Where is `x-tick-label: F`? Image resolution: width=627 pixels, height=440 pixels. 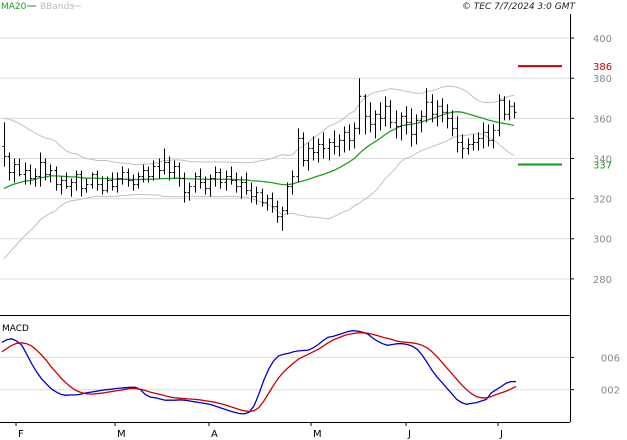 x-tick-label: F is located at coordinates (21, 434).